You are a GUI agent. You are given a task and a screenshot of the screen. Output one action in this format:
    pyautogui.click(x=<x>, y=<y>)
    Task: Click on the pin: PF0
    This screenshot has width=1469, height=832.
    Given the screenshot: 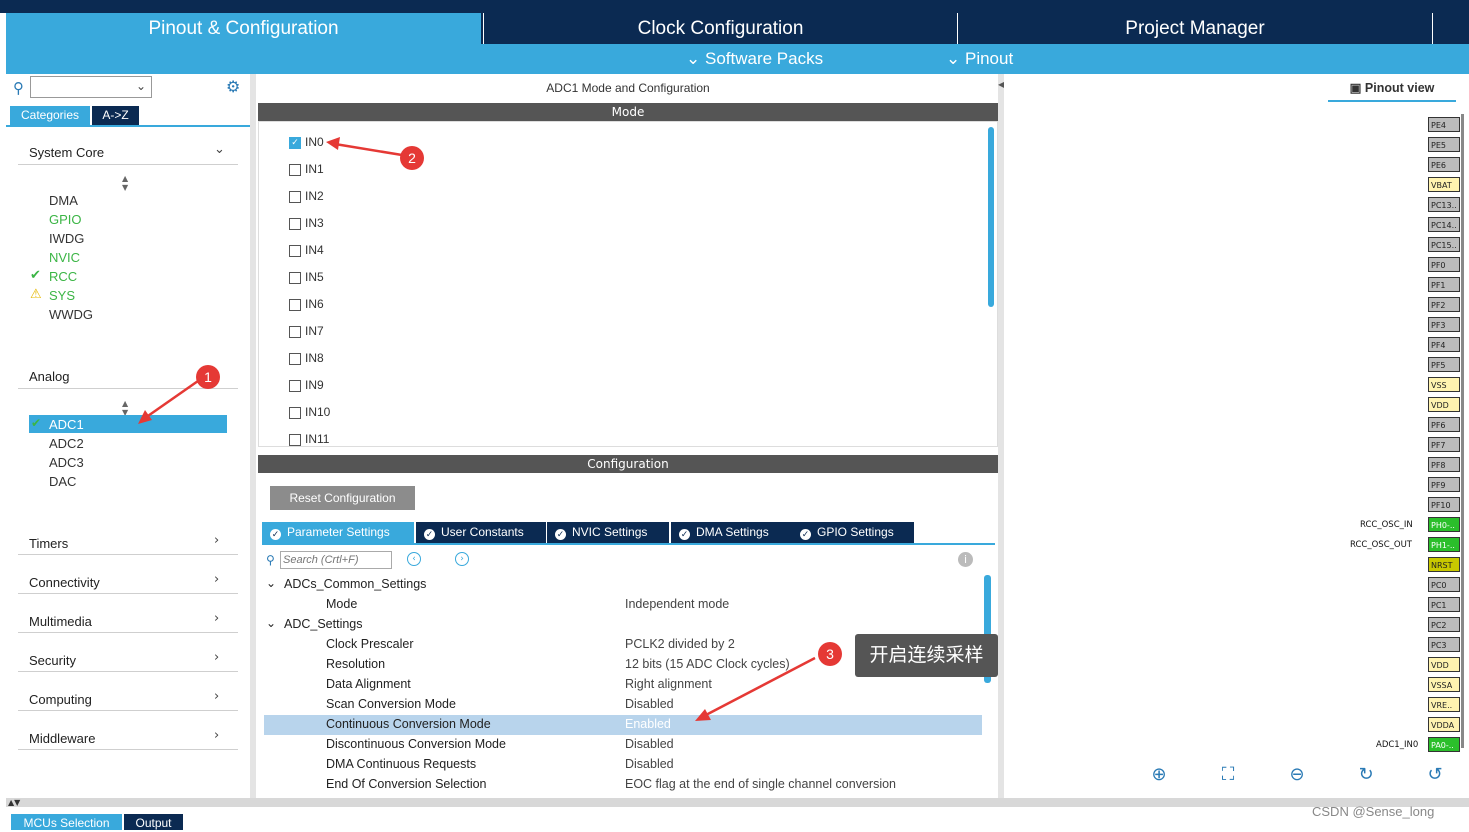 What is the action you would take?
    pyautogui.click(x=1444, y=264)
    